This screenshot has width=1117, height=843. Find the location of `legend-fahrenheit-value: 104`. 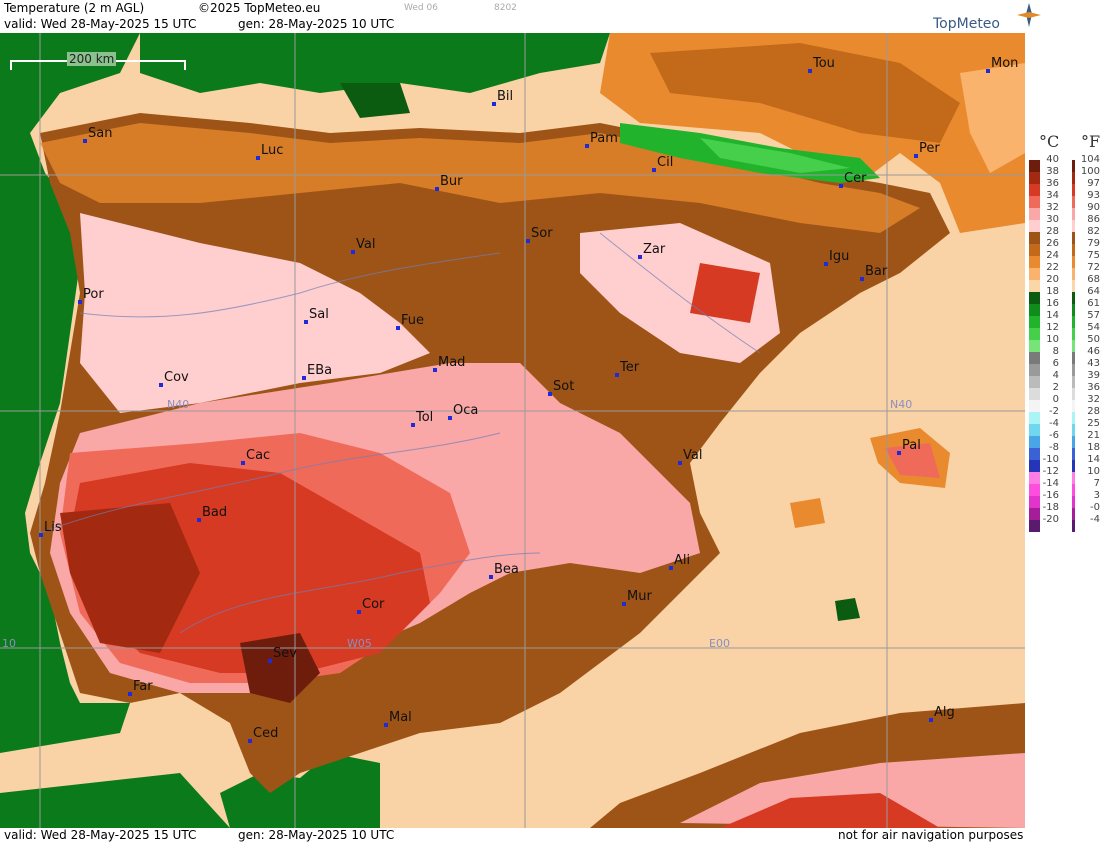

legend-fahrenheit-value: 104 is located at coordinates (1090, 159).